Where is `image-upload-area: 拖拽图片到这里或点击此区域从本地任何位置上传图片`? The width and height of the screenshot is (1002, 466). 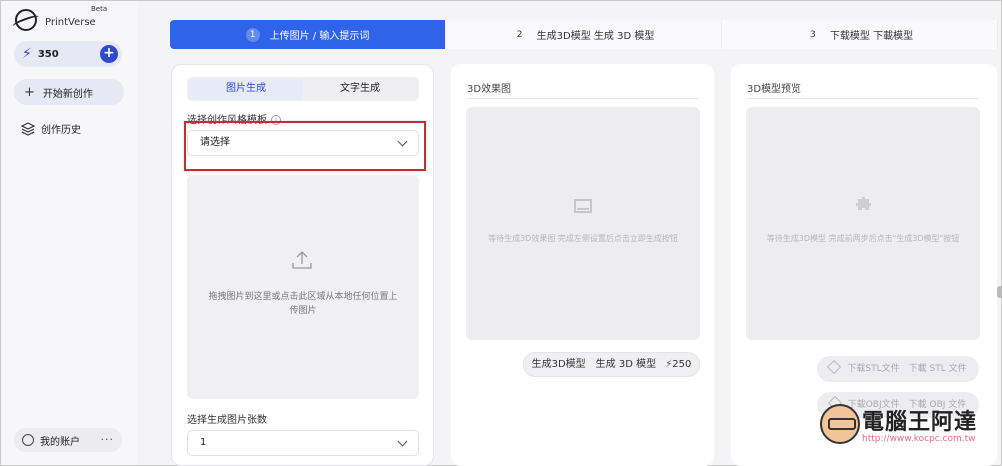
image-upload-area: 拖拽图片到这里或点击此区域从本地任何位置上传图片 is located at coordinates (303, 287).